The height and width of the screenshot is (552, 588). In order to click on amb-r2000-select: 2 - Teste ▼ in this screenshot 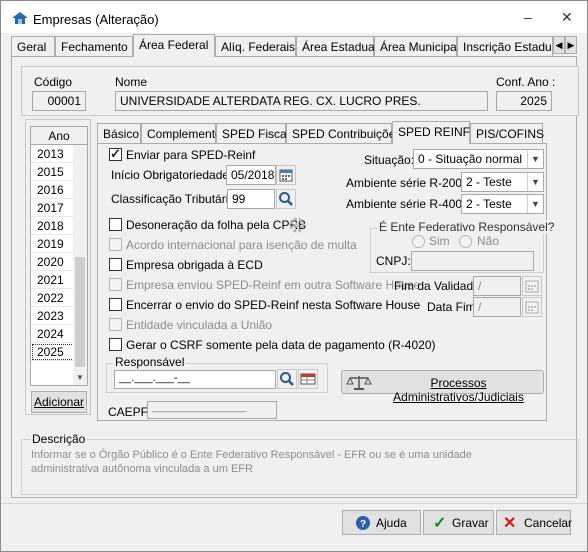, I will do `click(502, 182)`.